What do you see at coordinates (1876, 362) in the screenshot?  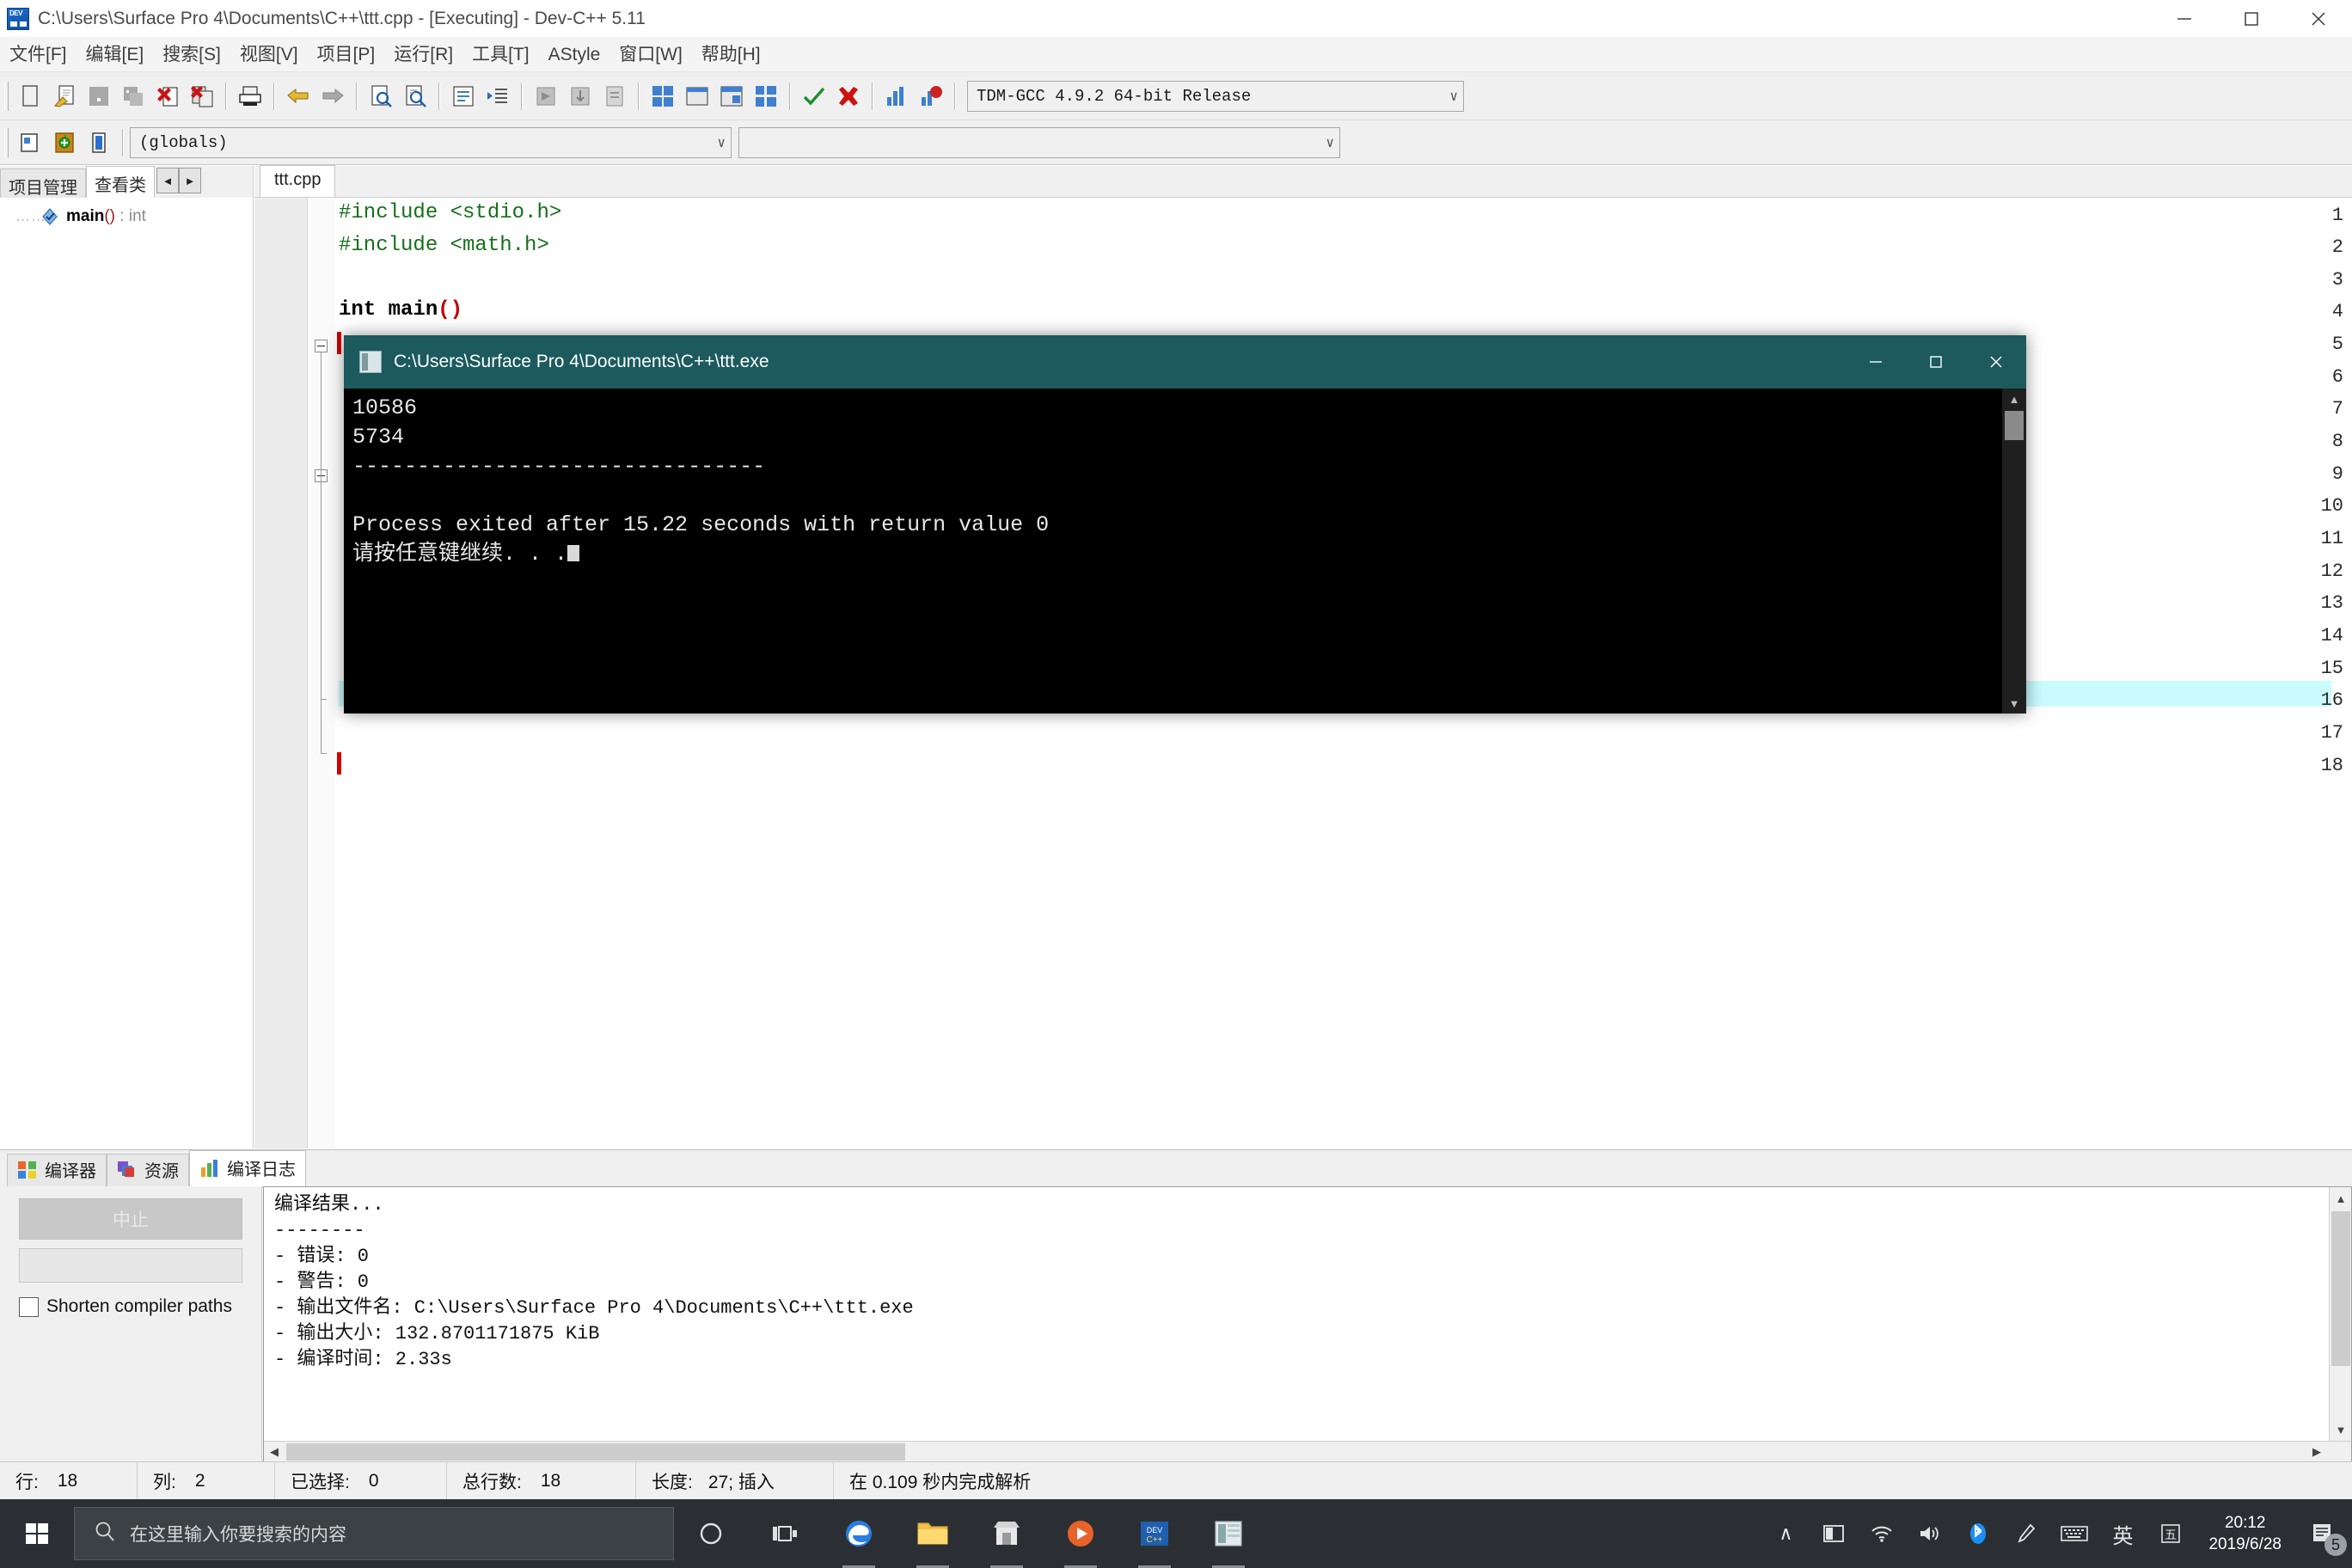 I see `console-minimize-button` at bounding box center [1876, 362].